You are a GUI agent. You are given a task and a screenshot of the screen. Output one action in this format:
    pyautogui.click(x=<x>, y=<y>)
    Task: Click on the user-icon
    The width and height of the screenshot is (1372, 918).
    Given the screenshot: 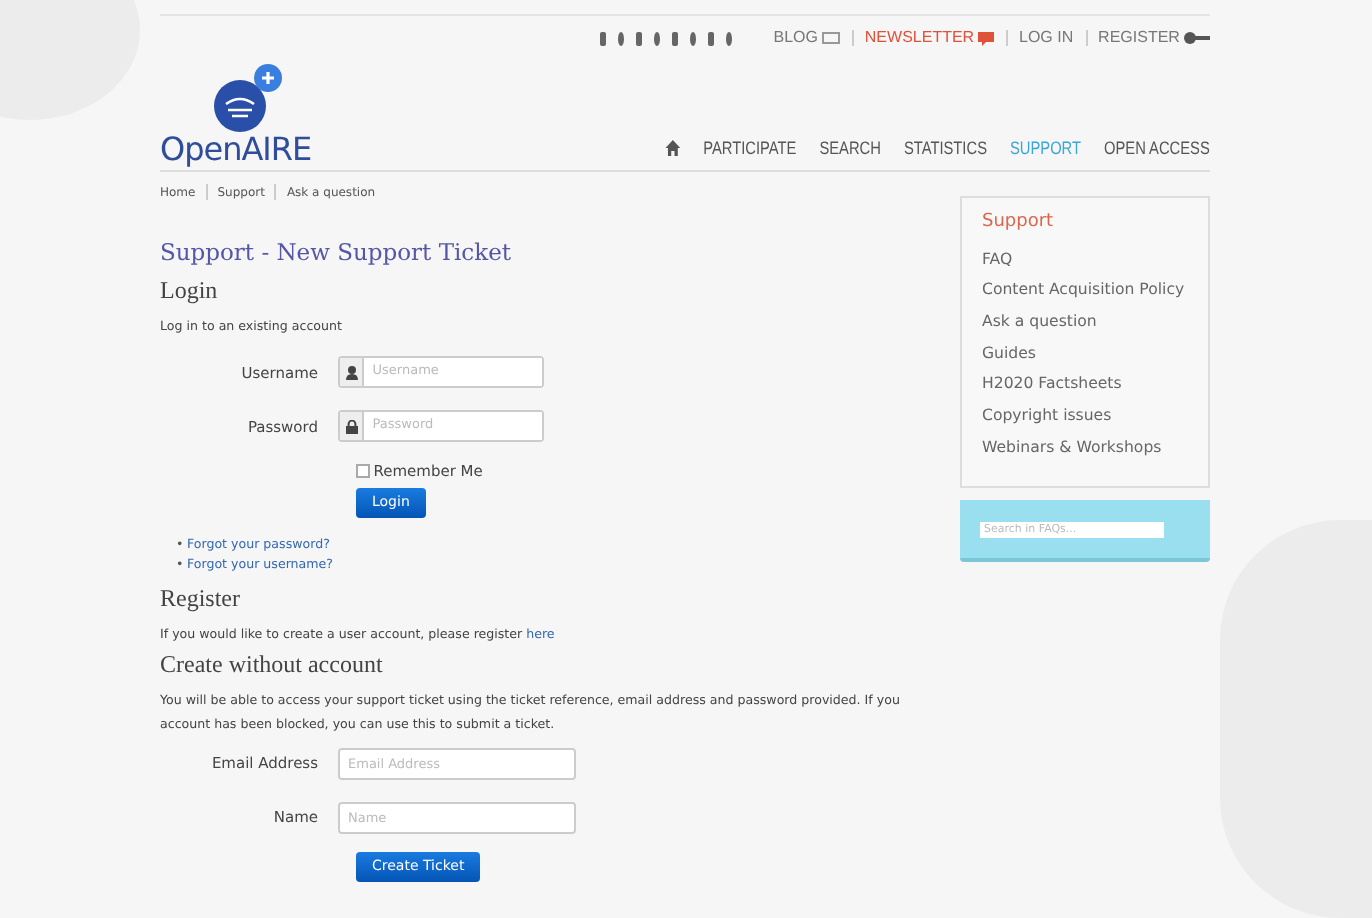 What is the action you would take?
    pyautogui.click(x=351, y=372)
    